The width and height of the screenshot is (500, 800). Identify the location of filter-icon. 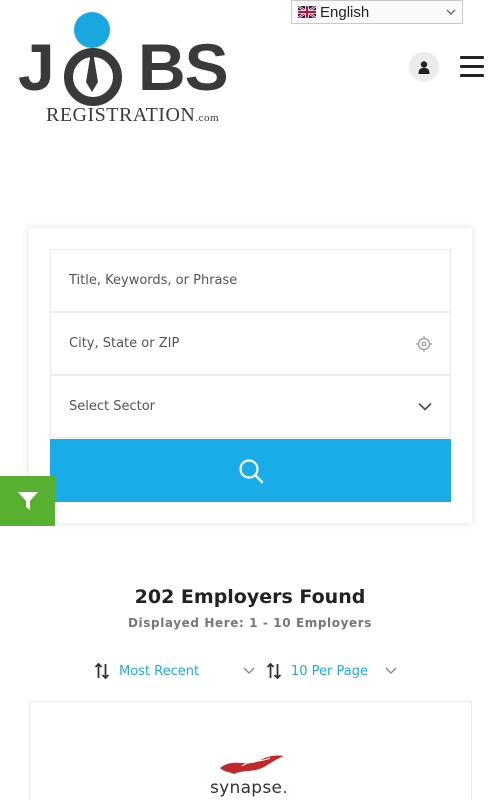
(27, 501).